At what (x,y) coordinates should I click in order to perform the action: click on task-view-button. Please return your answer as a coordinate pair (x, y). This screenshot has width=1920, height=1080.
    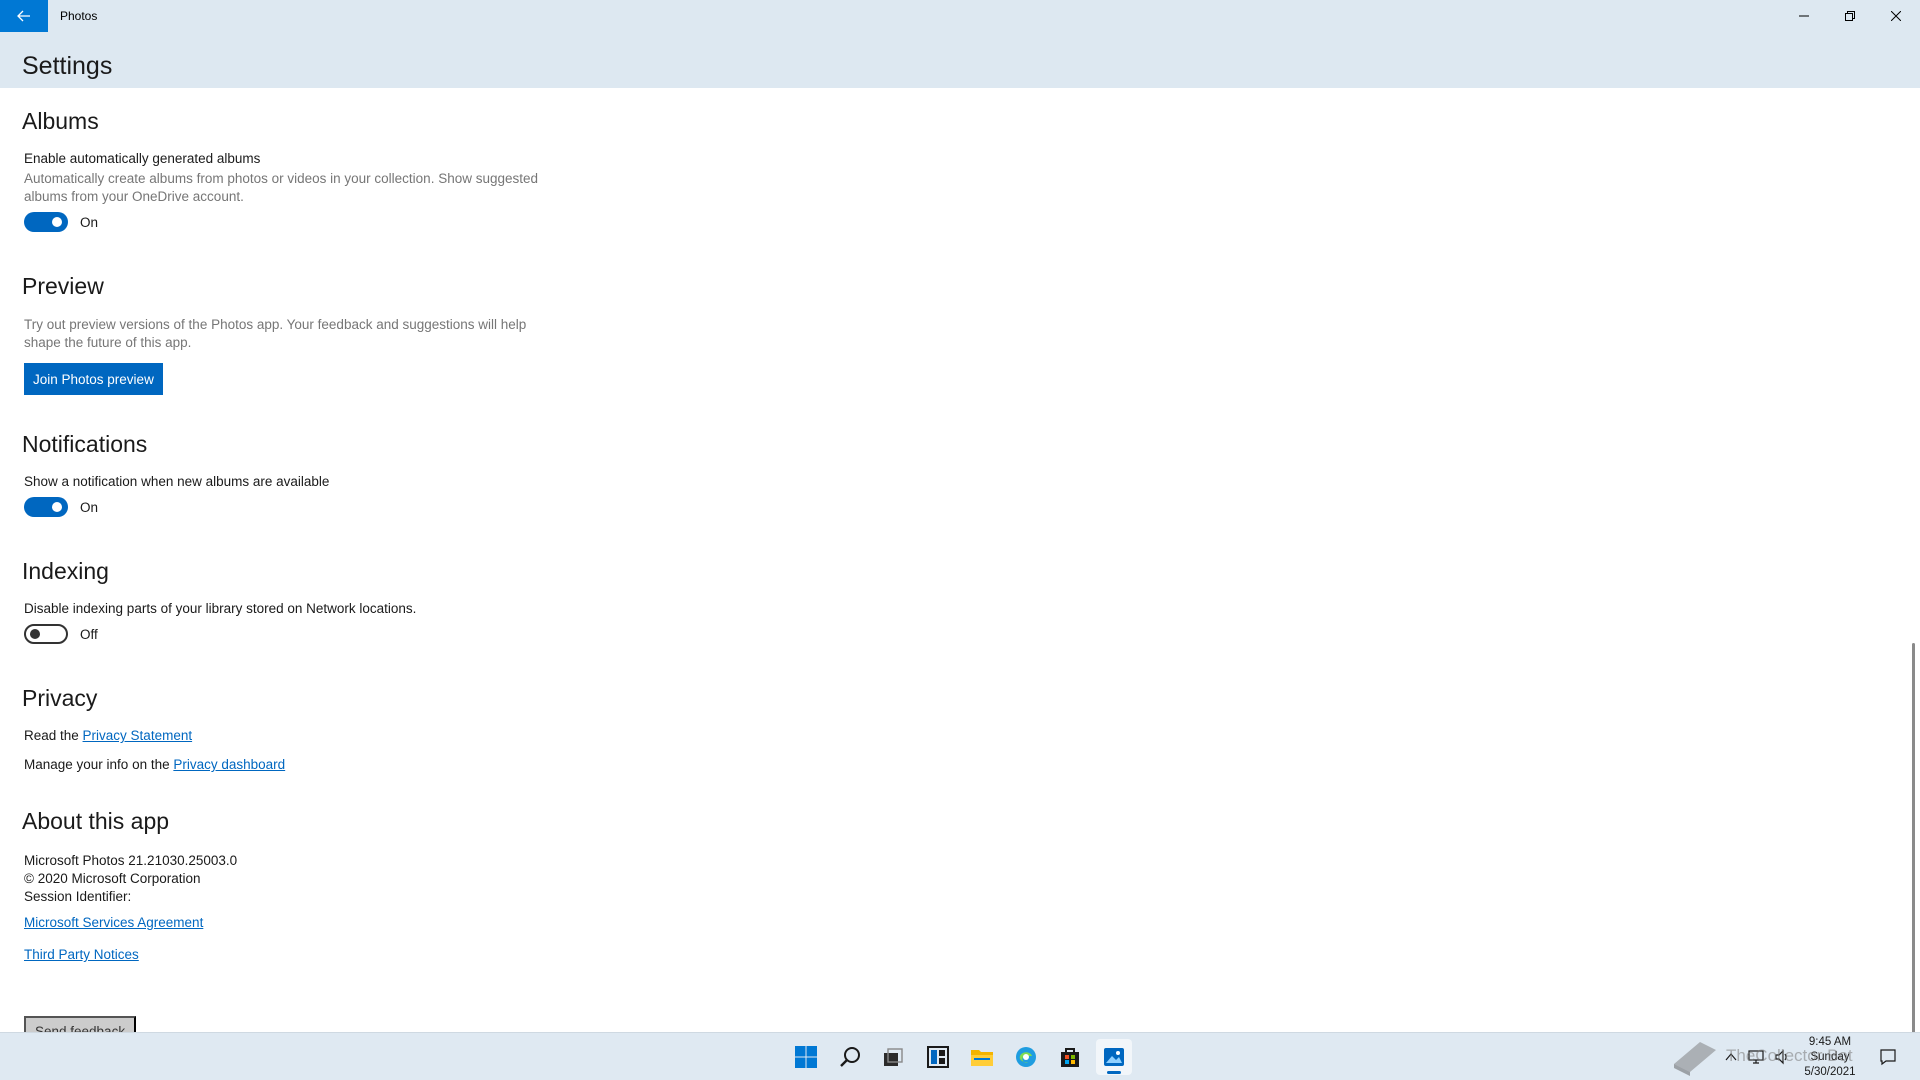
    Looking at the image, I should click on (893, 1057).